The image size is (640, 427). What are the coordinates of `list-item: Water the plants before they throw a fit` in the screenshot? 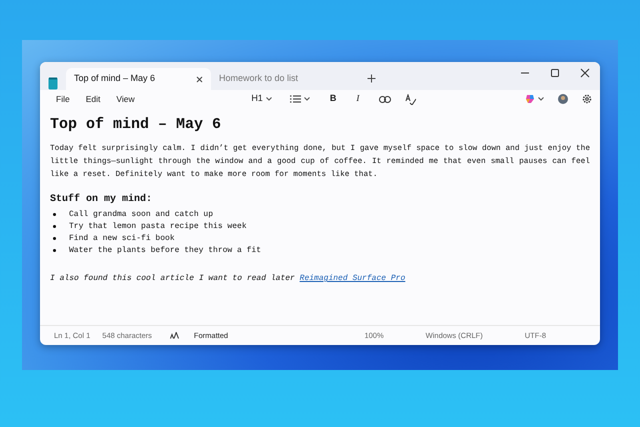 It's located at (165, 251).